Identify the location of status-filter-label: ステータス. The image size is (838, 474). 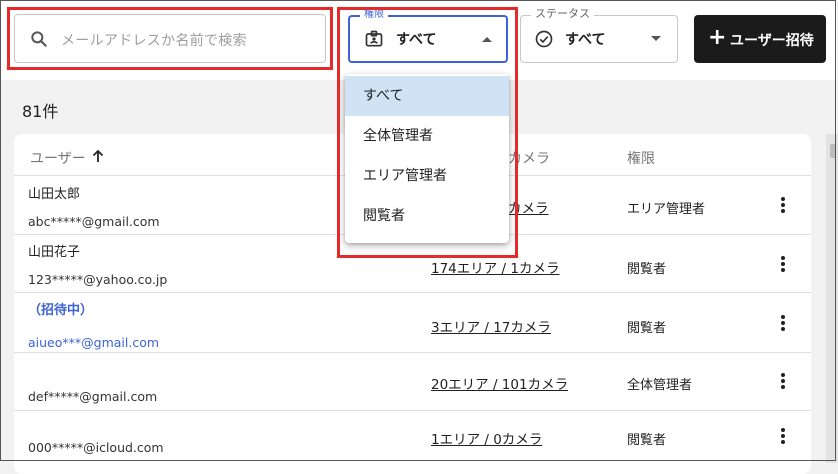
(562, 14).